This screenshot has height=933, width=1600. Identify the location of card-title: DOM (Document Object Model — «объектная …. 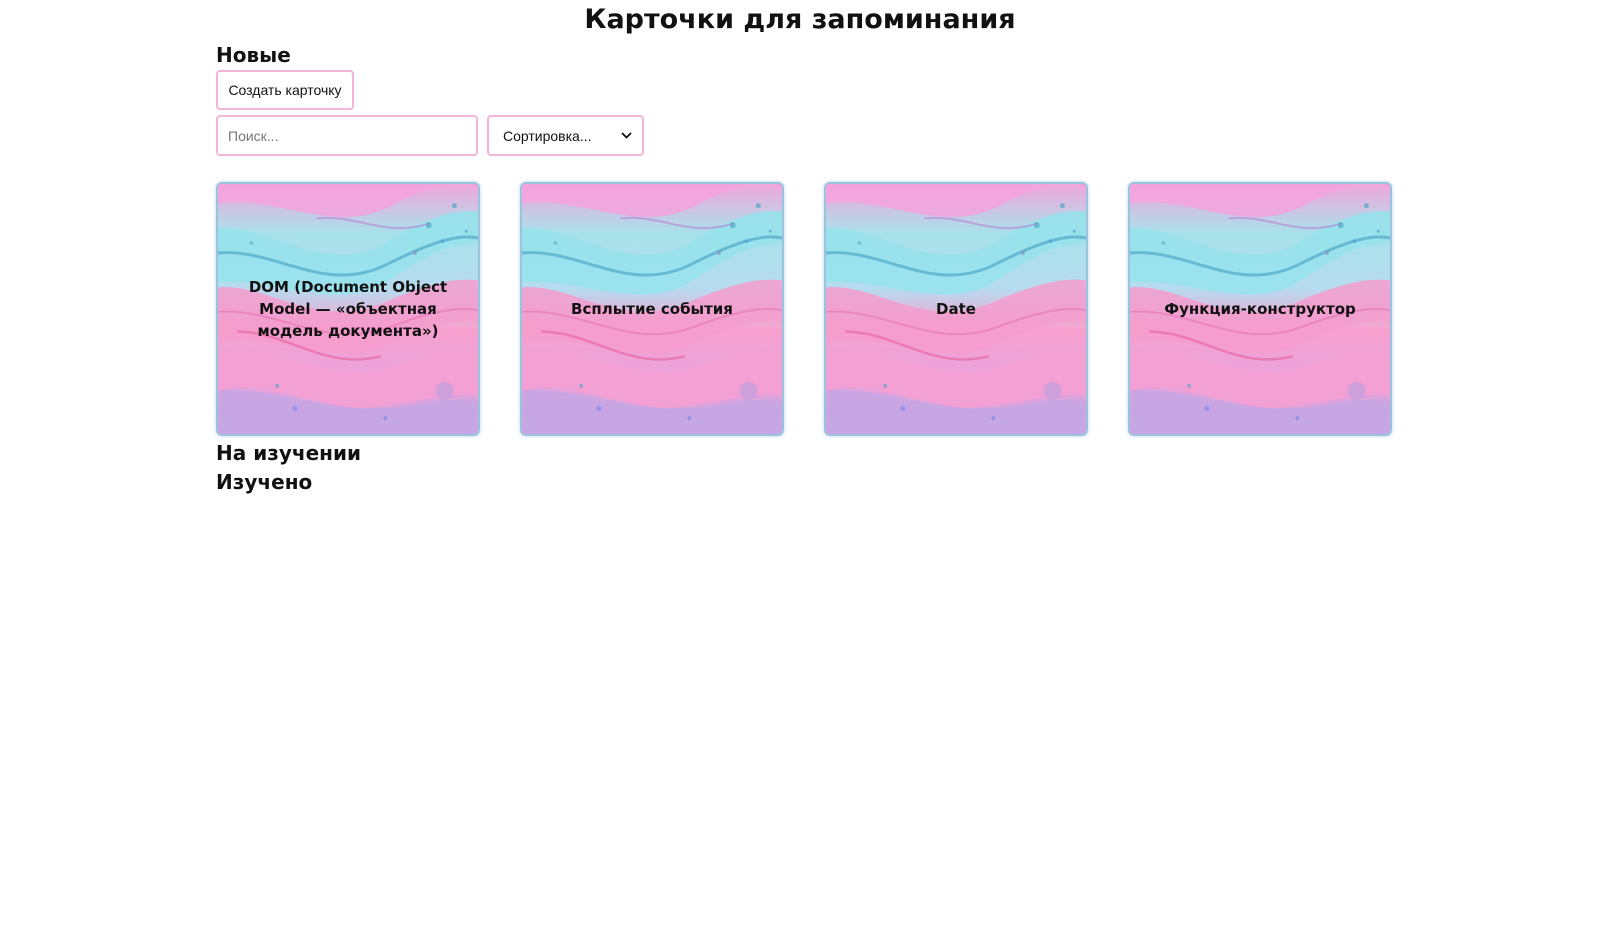
(348, 309).